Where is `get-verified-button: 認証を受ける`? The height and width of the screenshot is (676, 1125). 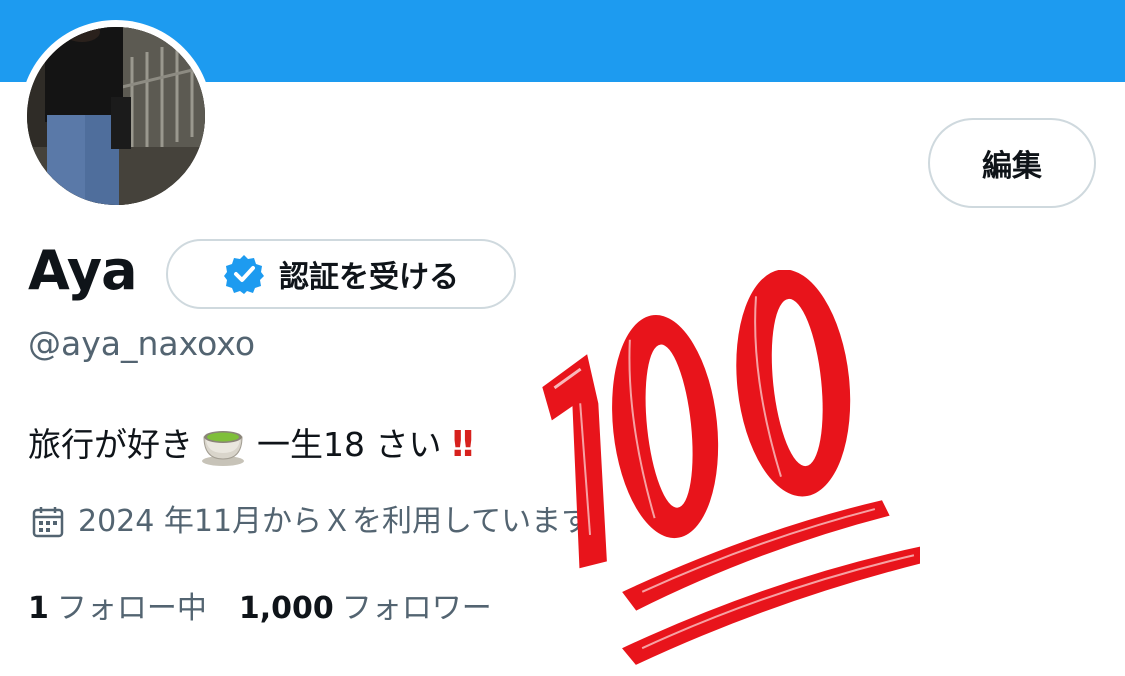 get-verified-button: 認証を受ける is located at coordinates (341, 274).